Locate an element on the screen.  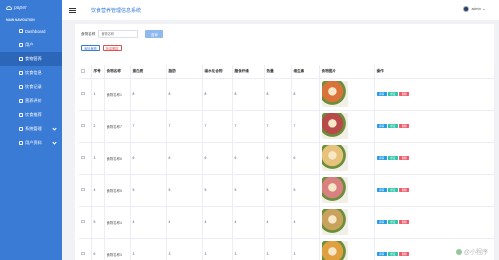
cell-protein: 3 is located at coordinates (148, 249).